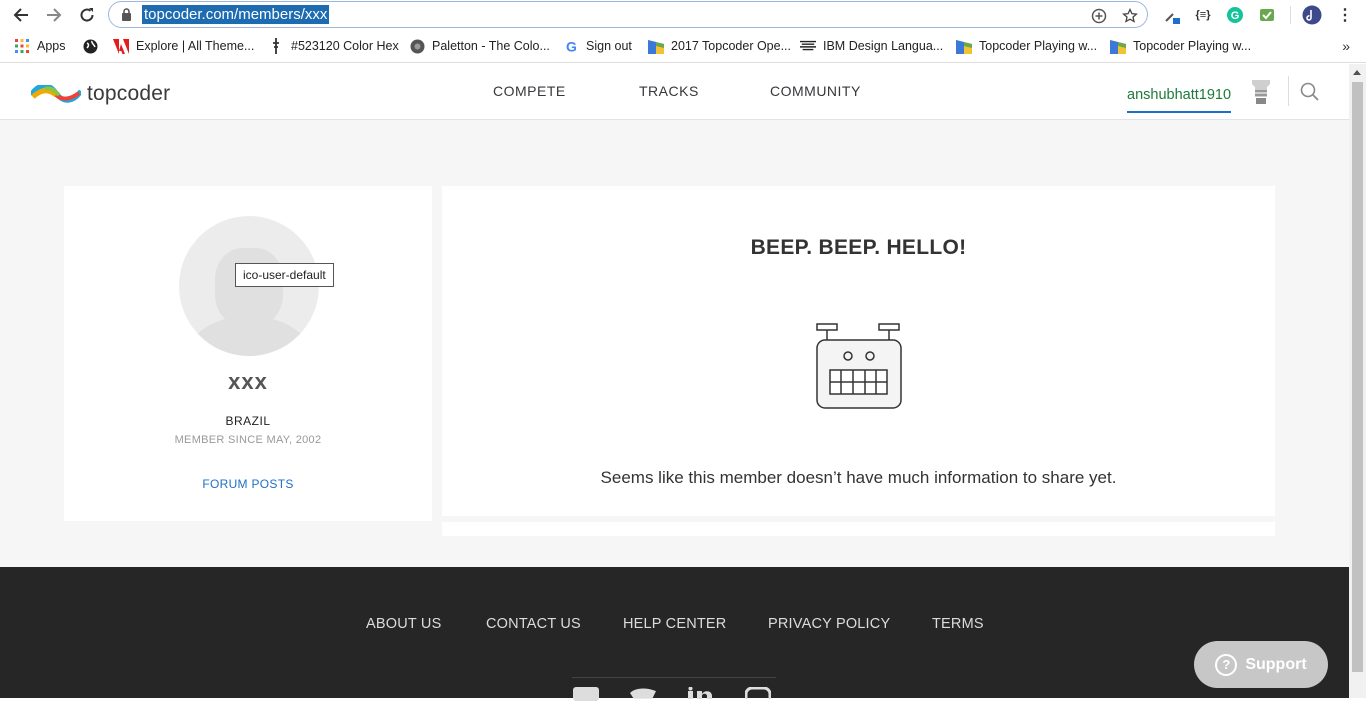 This screenshot has width=1366, height=707. Describe the element at coordinates (87, 15) in the screenshot. I see `reload-icon` at that location.